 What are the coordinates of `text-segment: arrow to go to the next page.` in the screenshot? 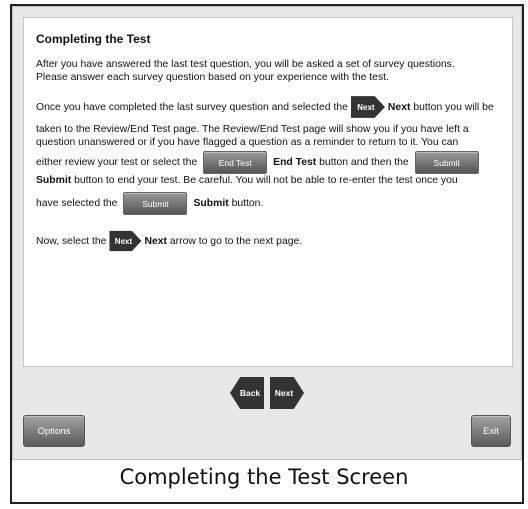 It's located at (236, 241).